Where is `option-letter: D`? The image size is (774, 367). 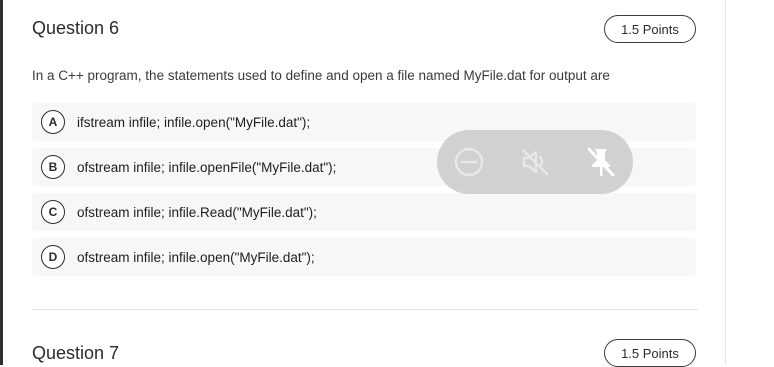
option-letter: D is located at coordinates (53, 257).